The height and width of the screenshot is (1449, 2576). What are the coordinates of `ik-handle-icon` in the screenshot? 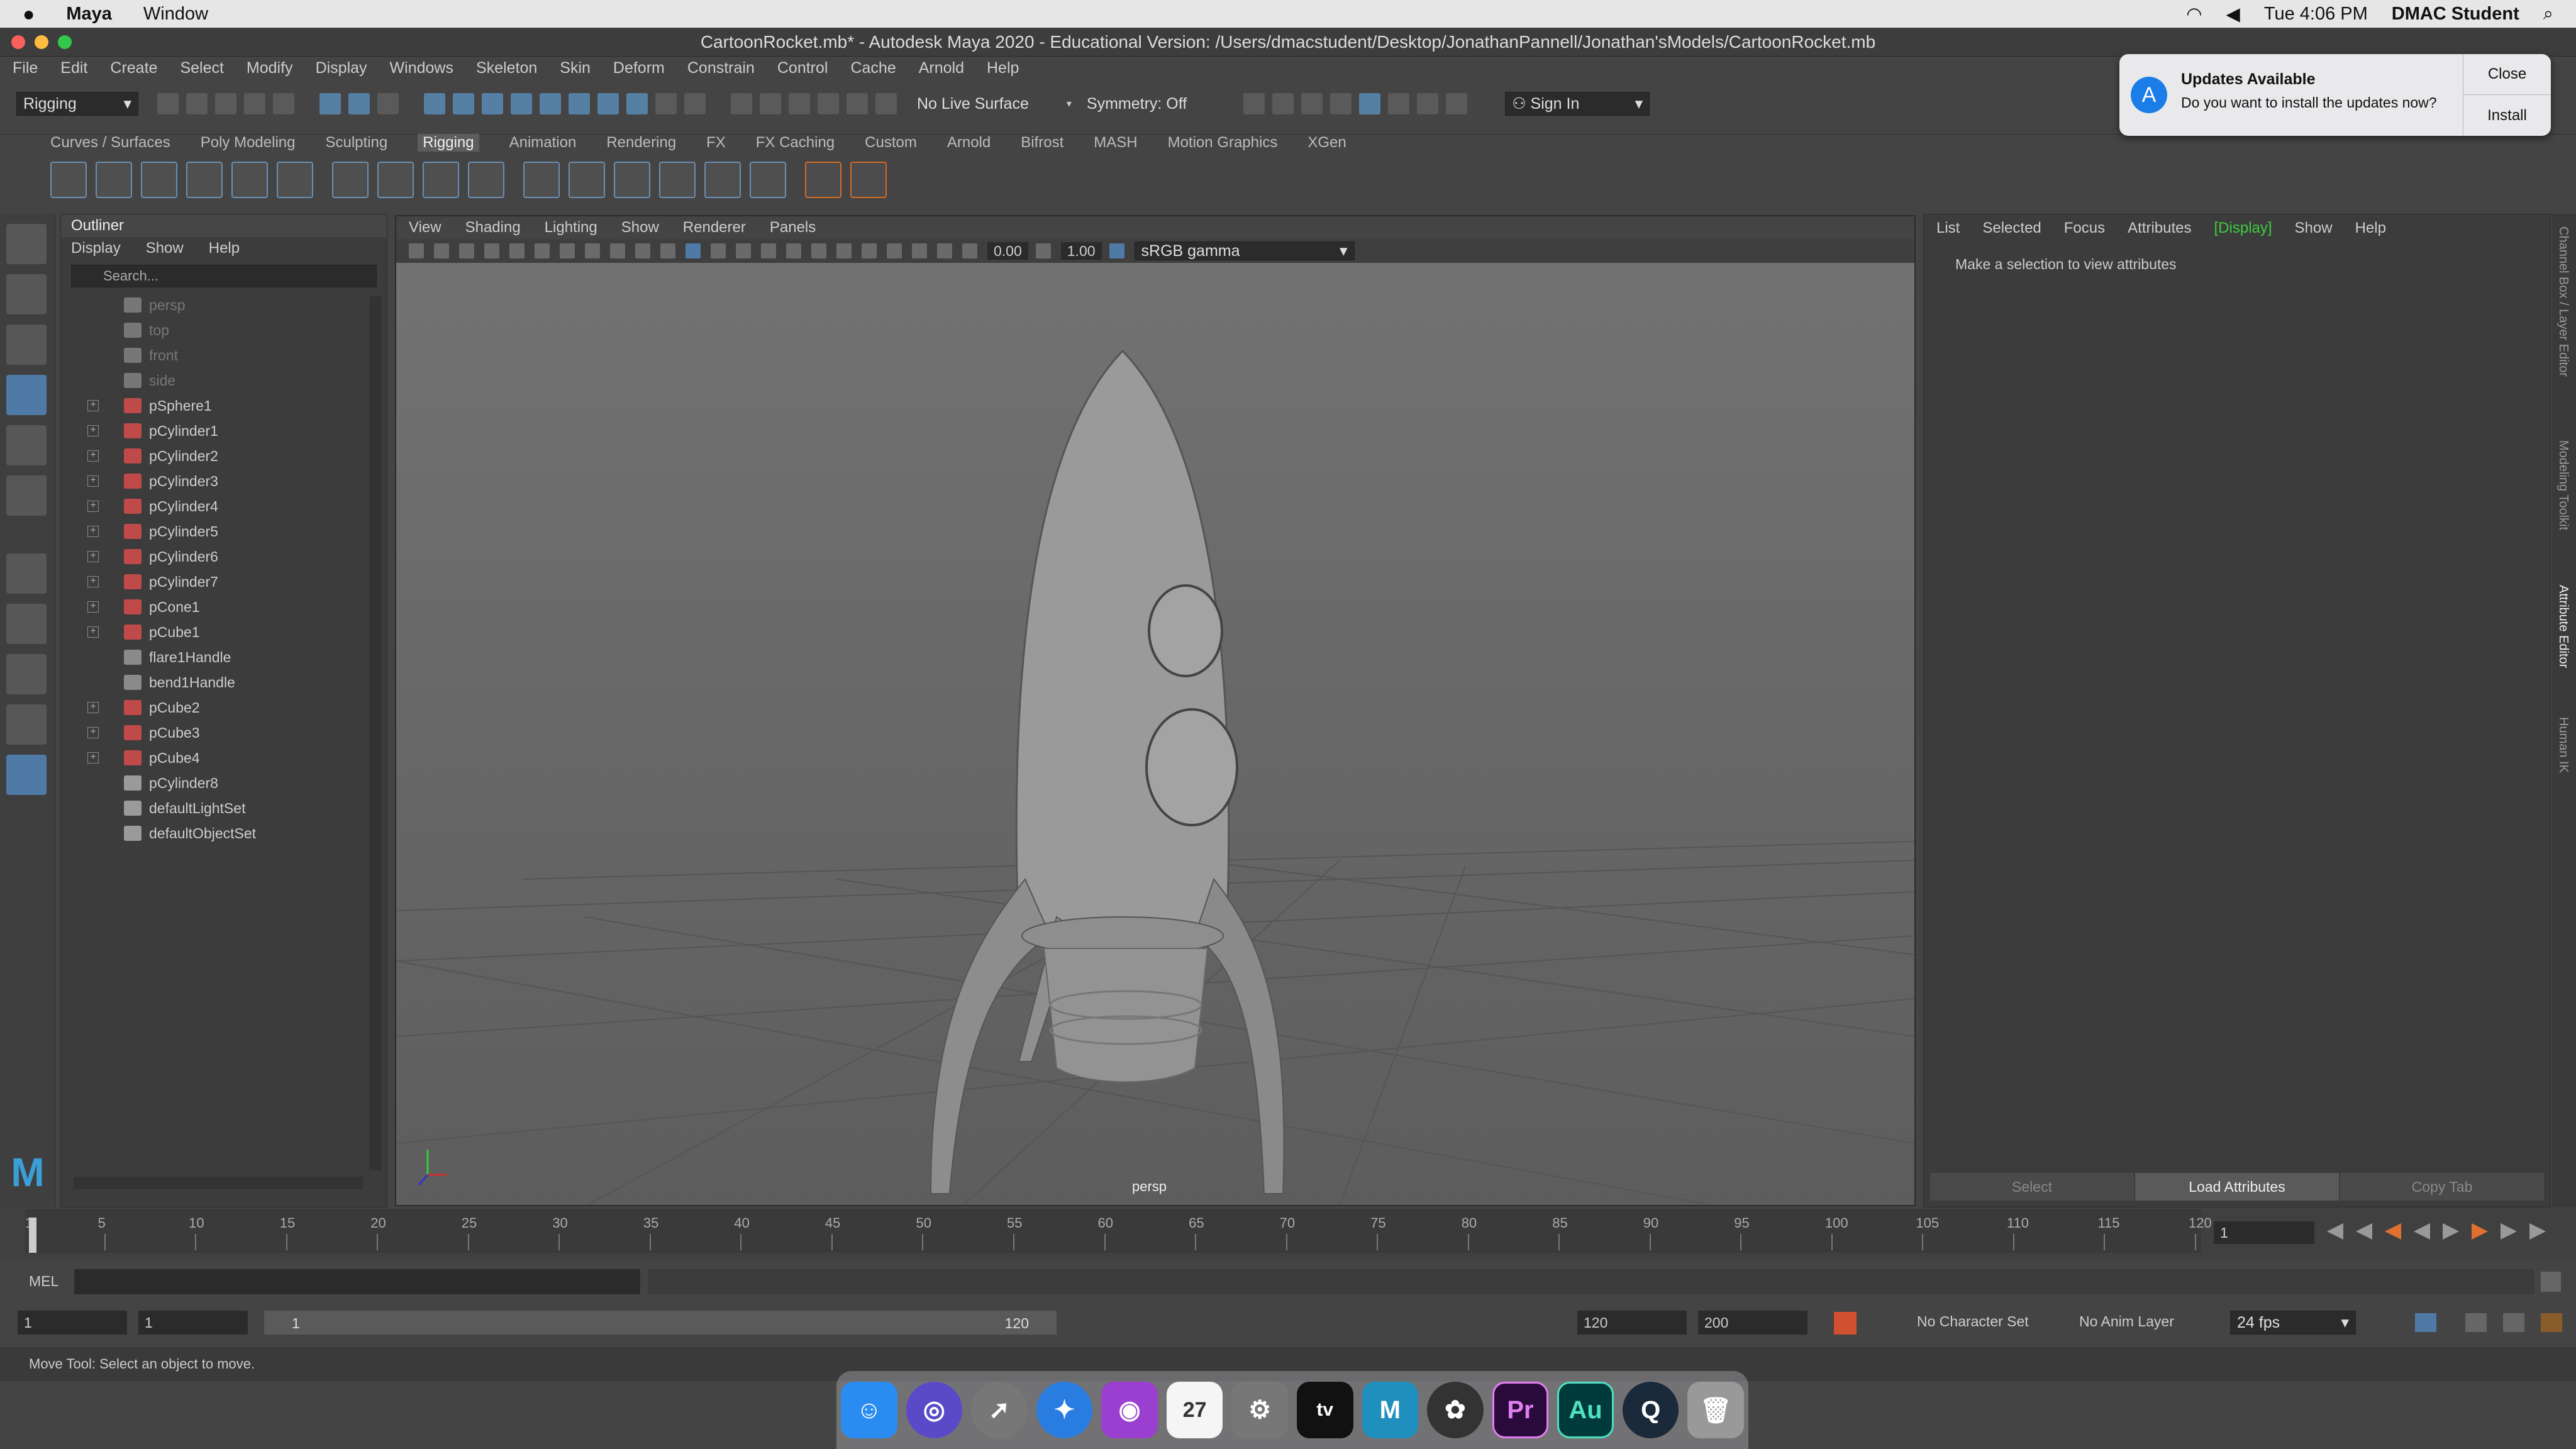 It's located at (114, 180).